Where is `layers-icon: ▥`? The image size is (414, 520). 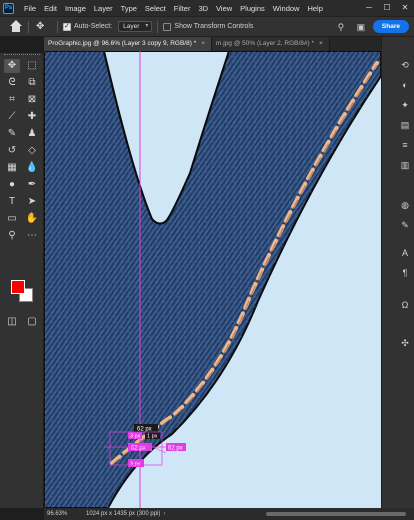
layers-icon: ▥ is located at coordinates (405, 165).